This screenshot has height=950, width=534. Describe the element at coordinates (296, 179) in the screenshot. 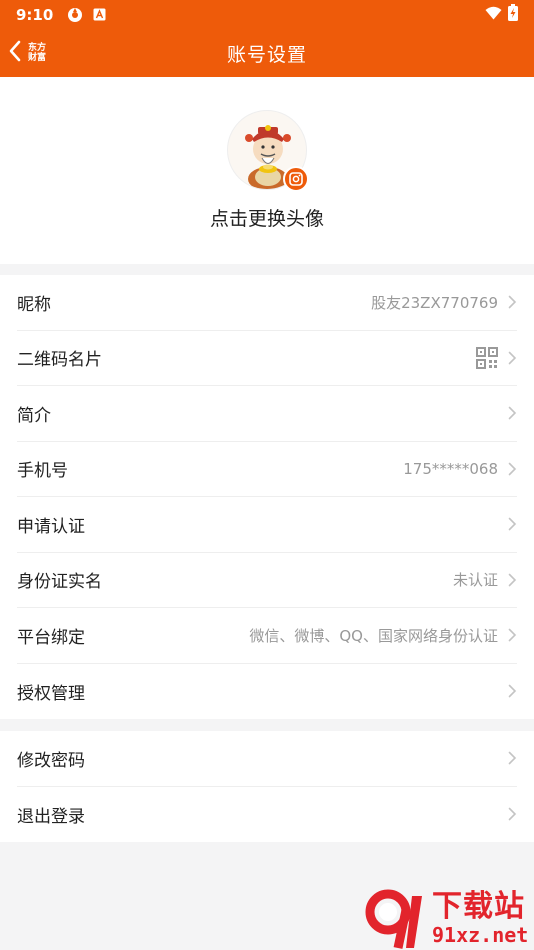

I see `camera-icon` at that location.